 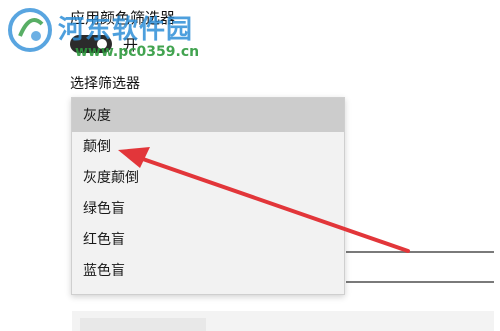 What do you see at coordinates (208, 271) in the screenshot?
I see `dropdown-option-tritanopia: 蓝色盲` at bounding box center [208, 271].